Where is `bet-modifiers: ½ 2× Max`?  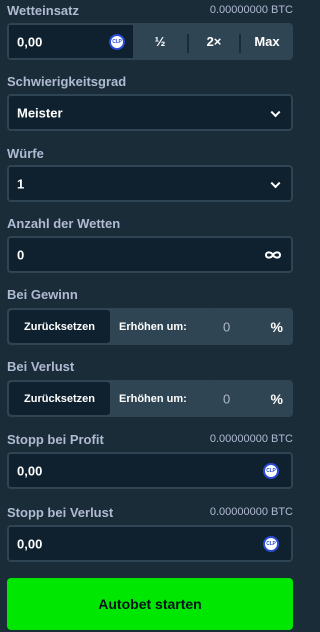 bet-modifiers: ½ 2× Max is located at coordinates (212, 41).